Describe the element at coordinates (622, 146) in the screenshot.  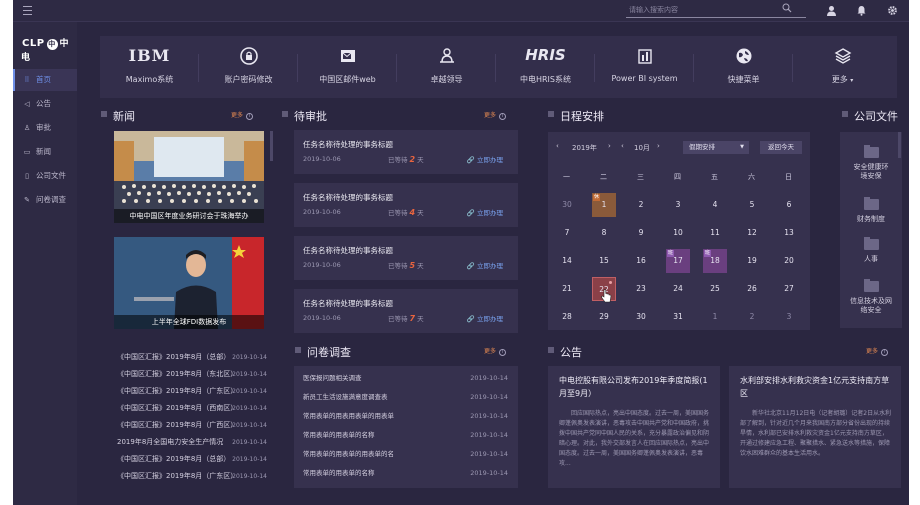
I see `prev-month-button: ‹` at that location.